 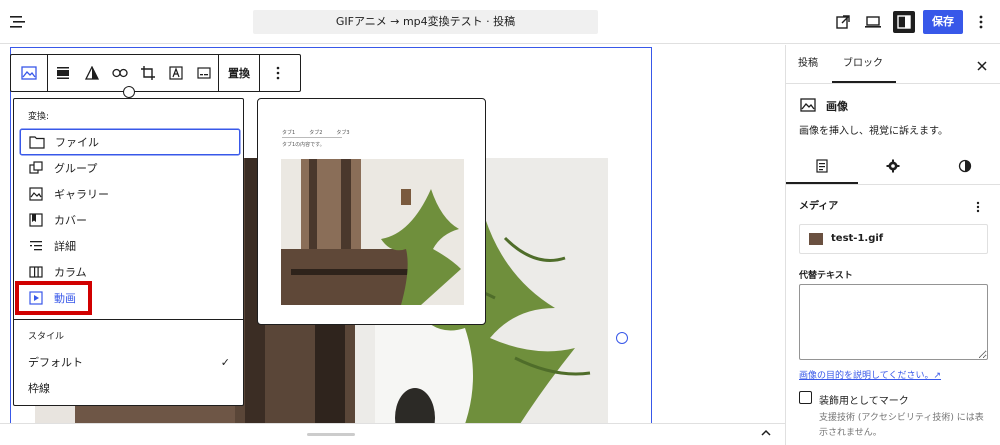 What do you see at coordinates (981, 22) in the screenshot?
I see `more-options-icon` at bounding box center [981, 22].